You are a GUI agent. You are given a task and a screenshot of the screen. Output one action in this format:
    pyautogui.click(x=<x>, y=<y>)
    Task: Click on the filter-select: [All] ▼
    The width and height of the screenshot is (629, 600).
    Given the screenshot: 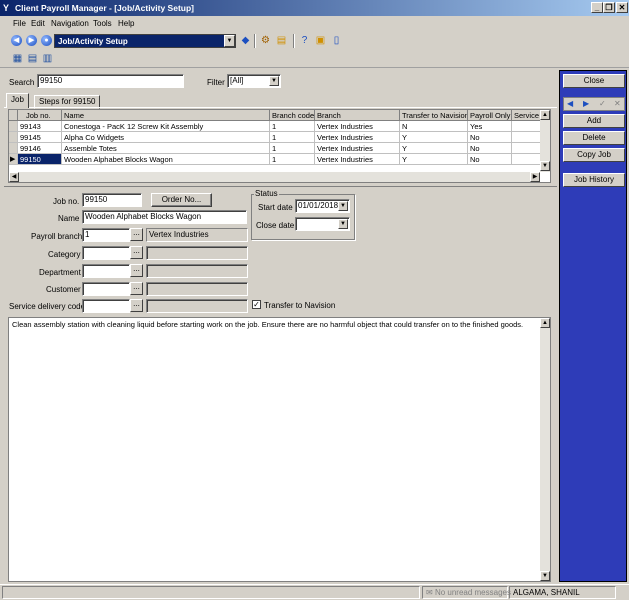 What is the action you would take?
    pyautogui.click(x=254, y=81)
    